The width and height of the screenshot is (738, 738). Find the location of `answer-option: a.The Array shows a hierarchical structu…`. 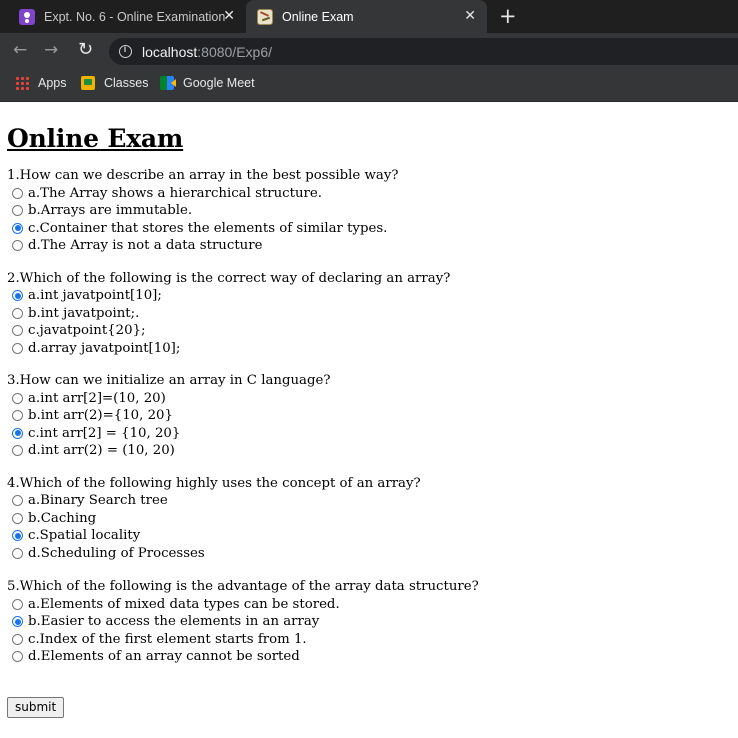

answer-option: a.The Array shows a hierarchical structu… is located at coordinates (367, 194).